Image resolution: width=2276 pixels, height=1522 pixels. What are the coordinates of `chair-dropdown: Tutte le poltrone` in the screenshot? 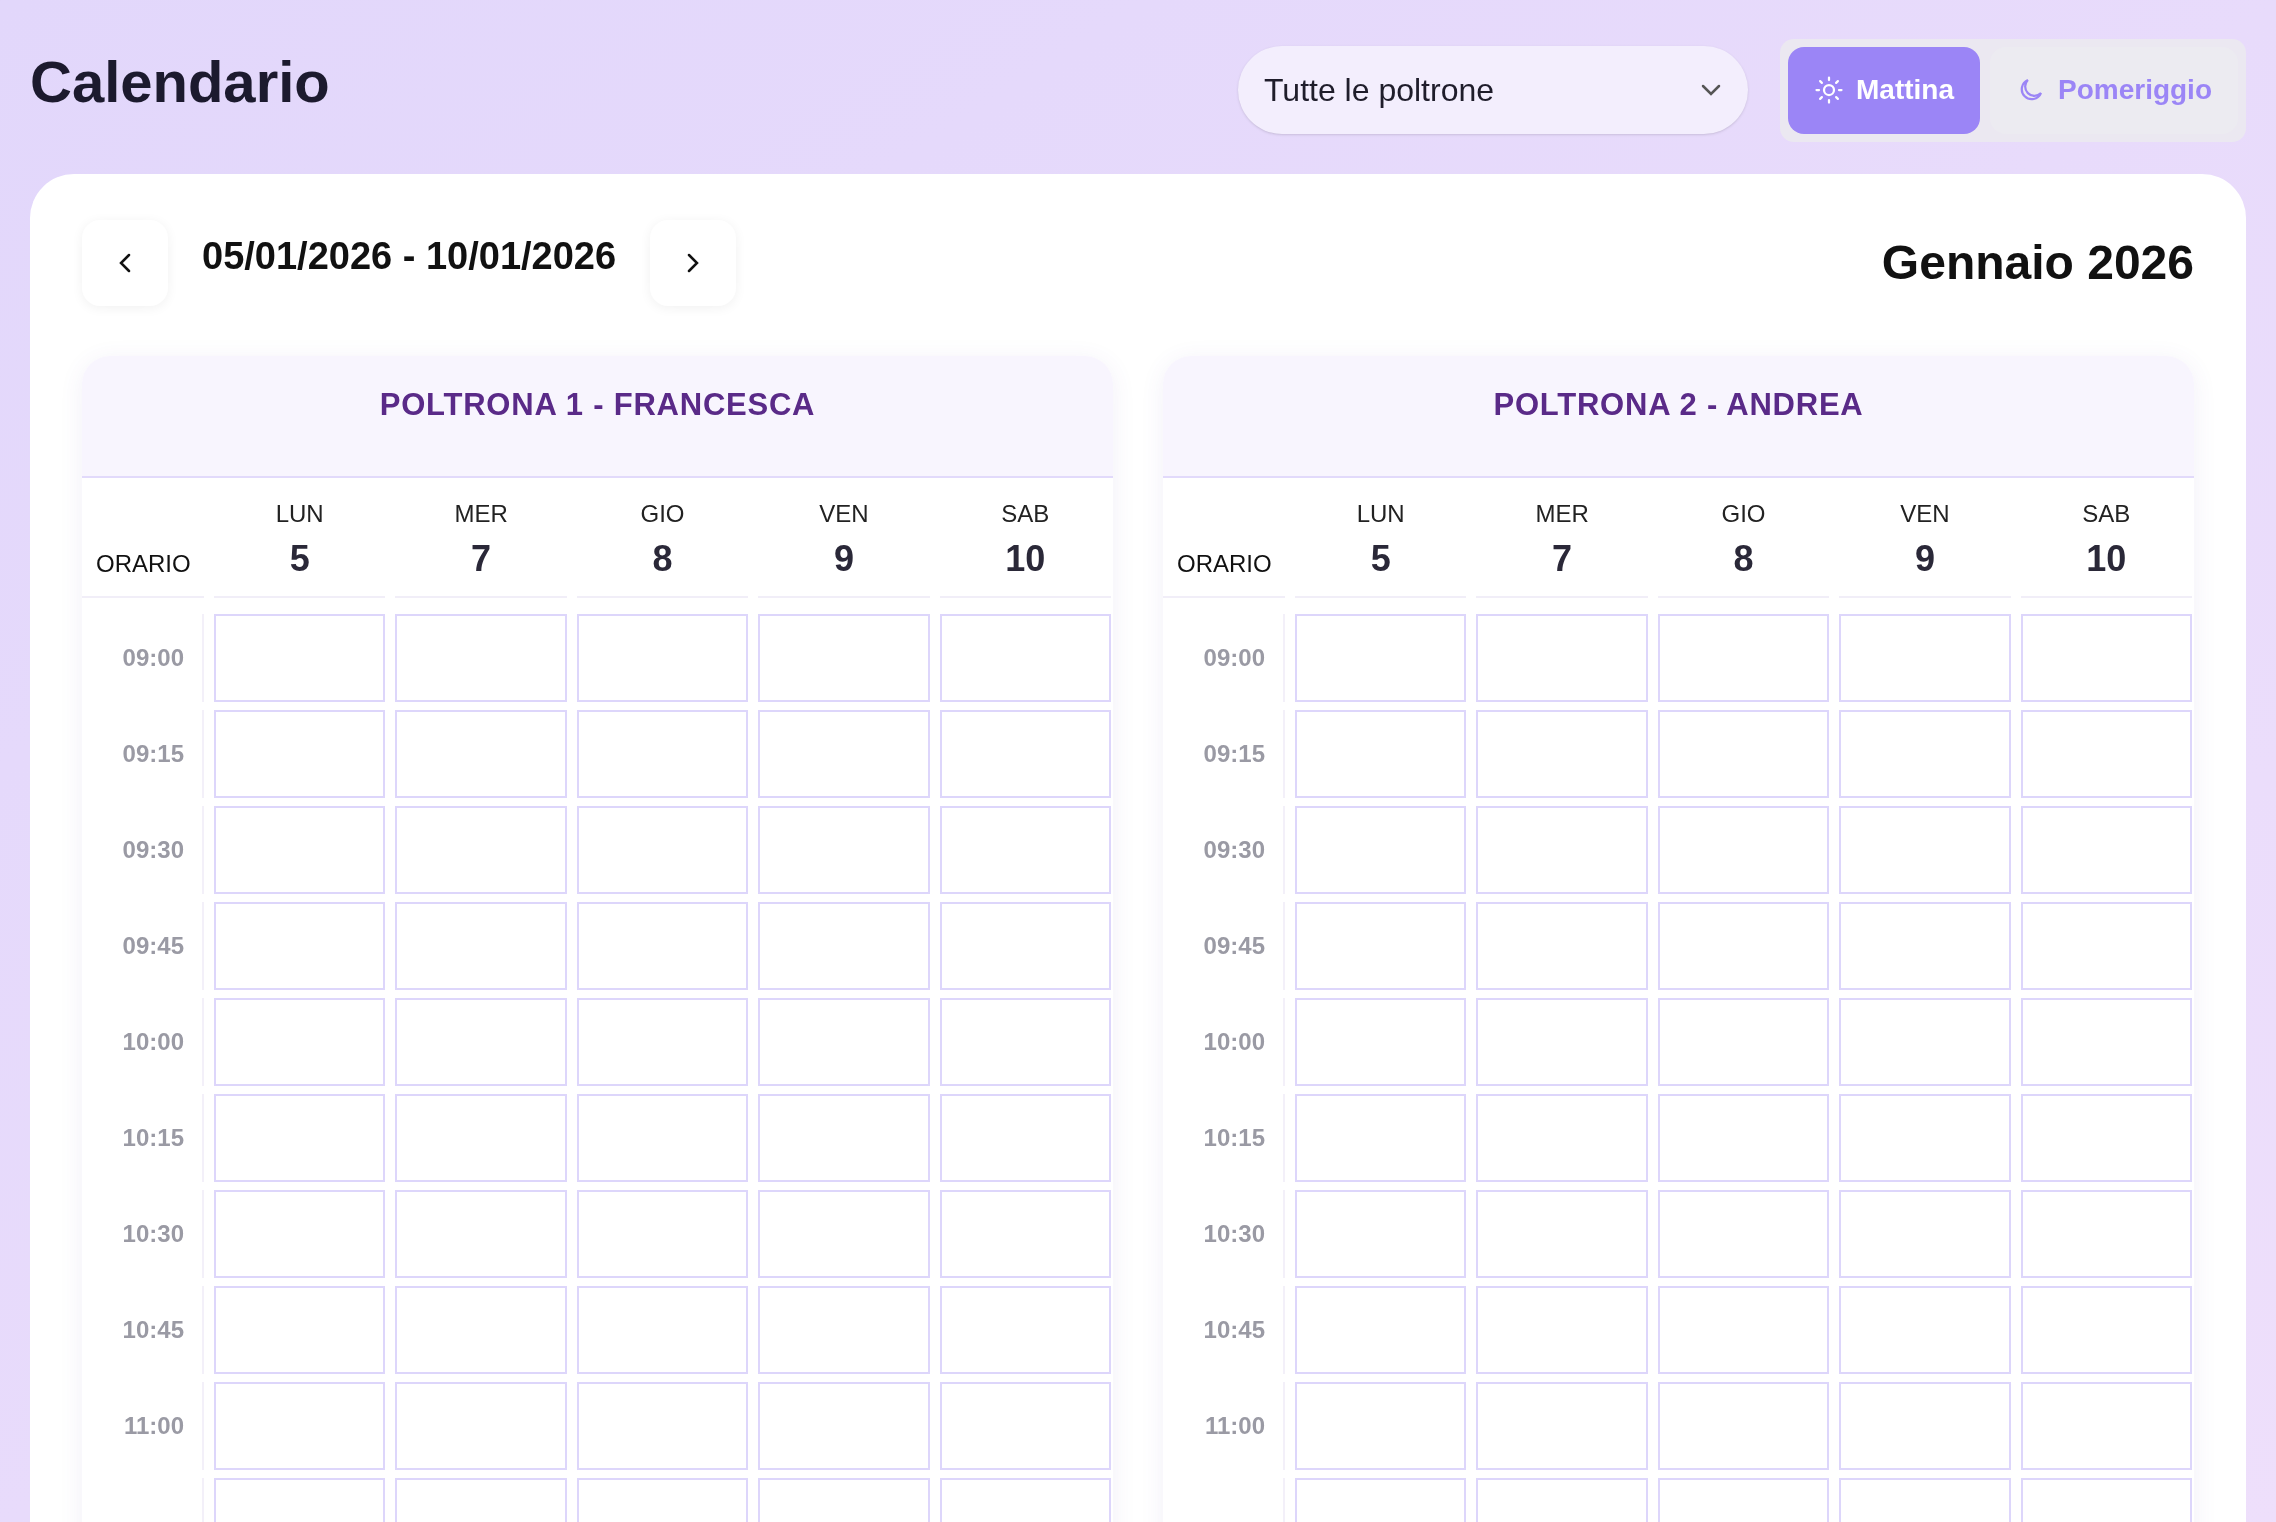 It's located at (1493, 90).